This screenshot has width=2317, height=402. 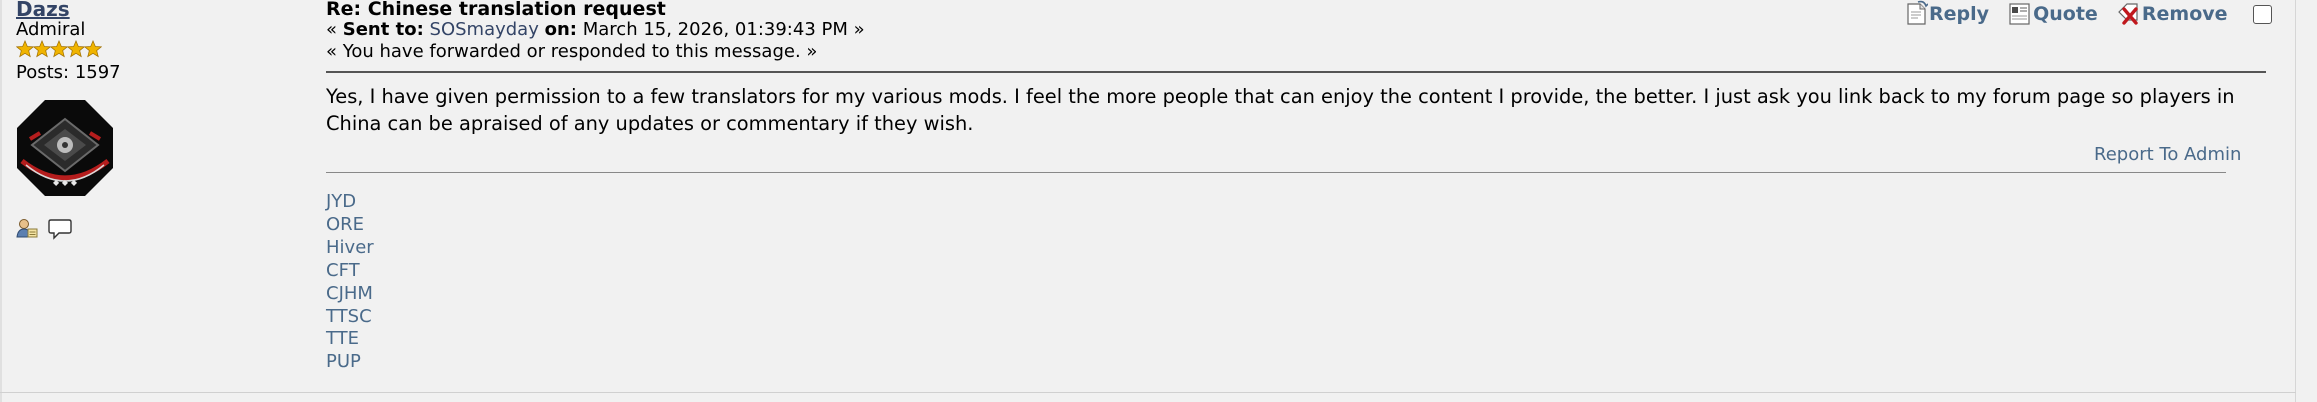 What do you see at coordinates (68, 72) in the screenshot?
I see `post-count: Posts: 1597` at bounding box center [68, 72].